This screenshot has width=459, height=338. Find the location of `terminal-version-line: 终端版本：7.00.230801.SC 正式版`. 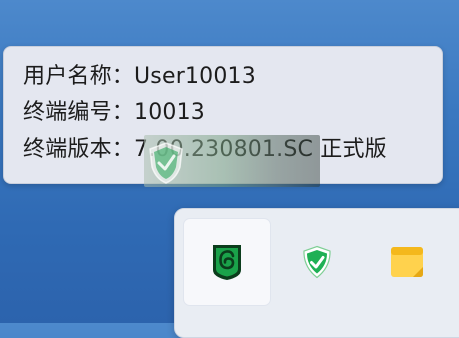

terminal-version-line: 终端版本：7.00.230801.SC 正式版 is located at coordinates (205, 149).